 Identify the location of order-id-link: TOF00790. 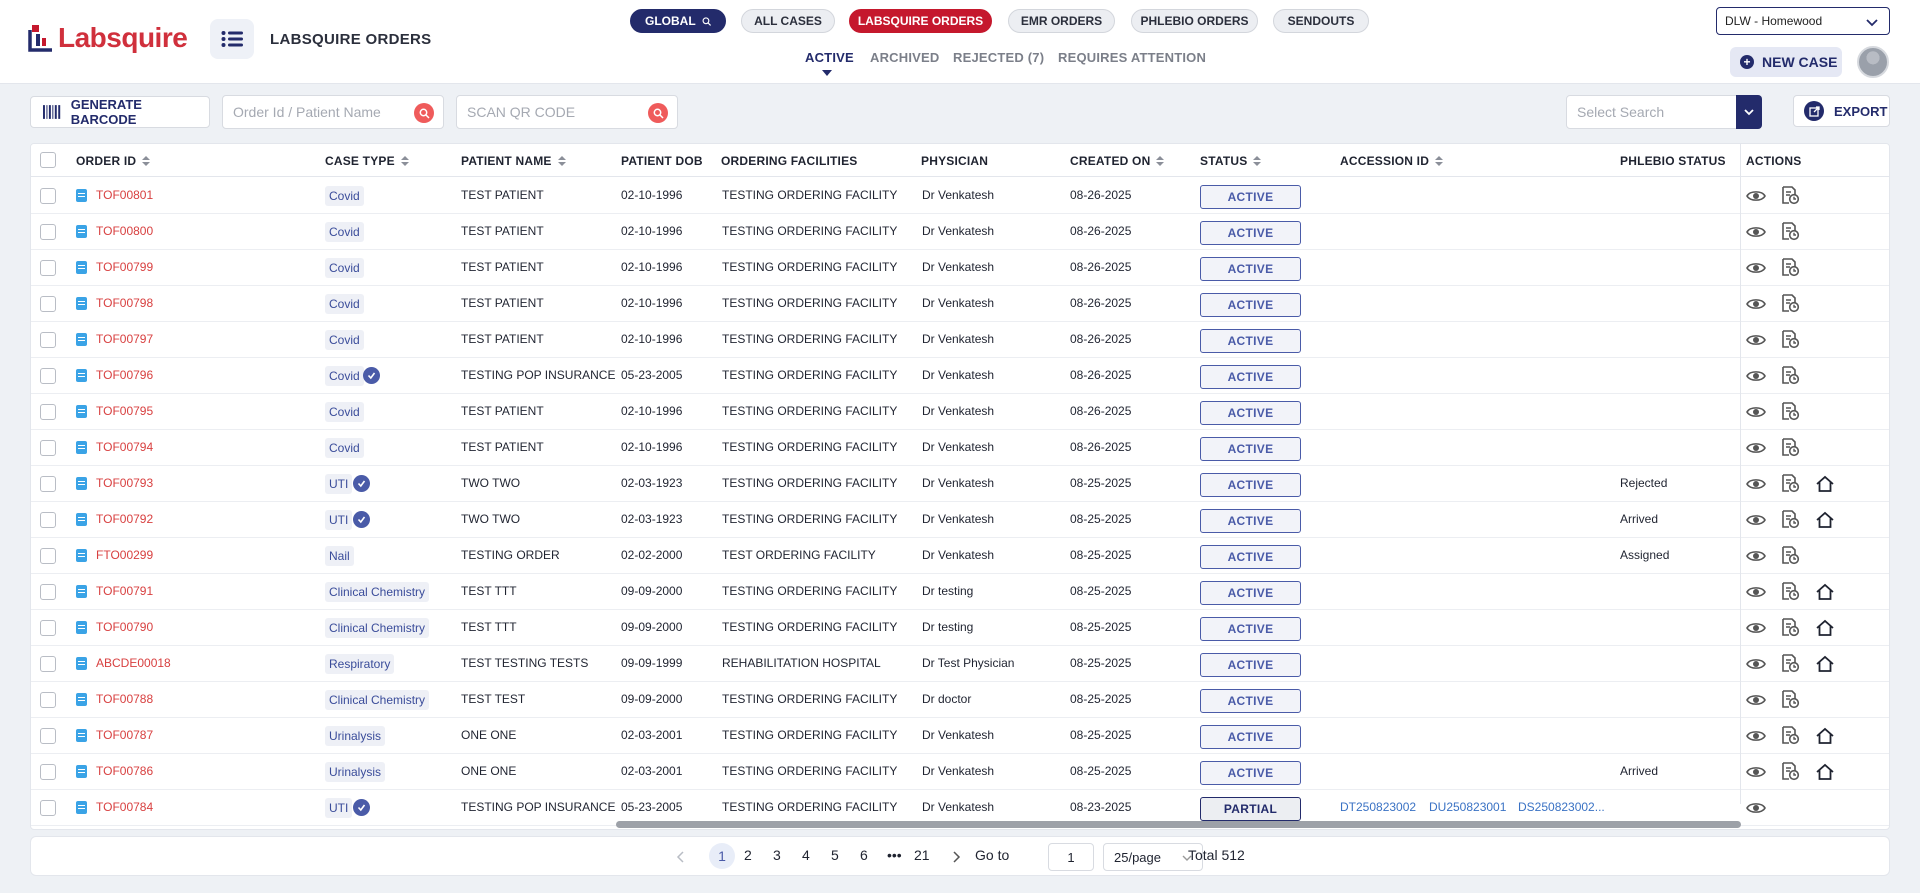
(124, 627).